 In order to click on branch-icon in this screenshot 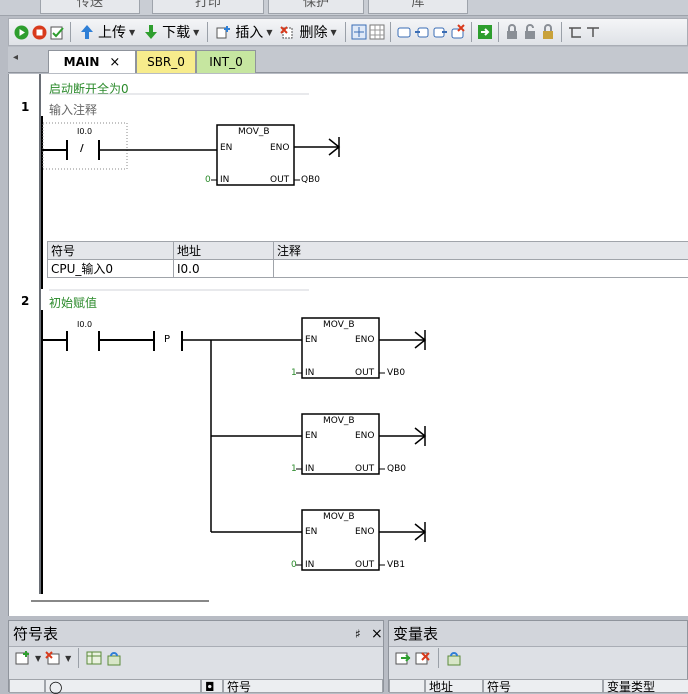, I will do `click(575, 32)`.